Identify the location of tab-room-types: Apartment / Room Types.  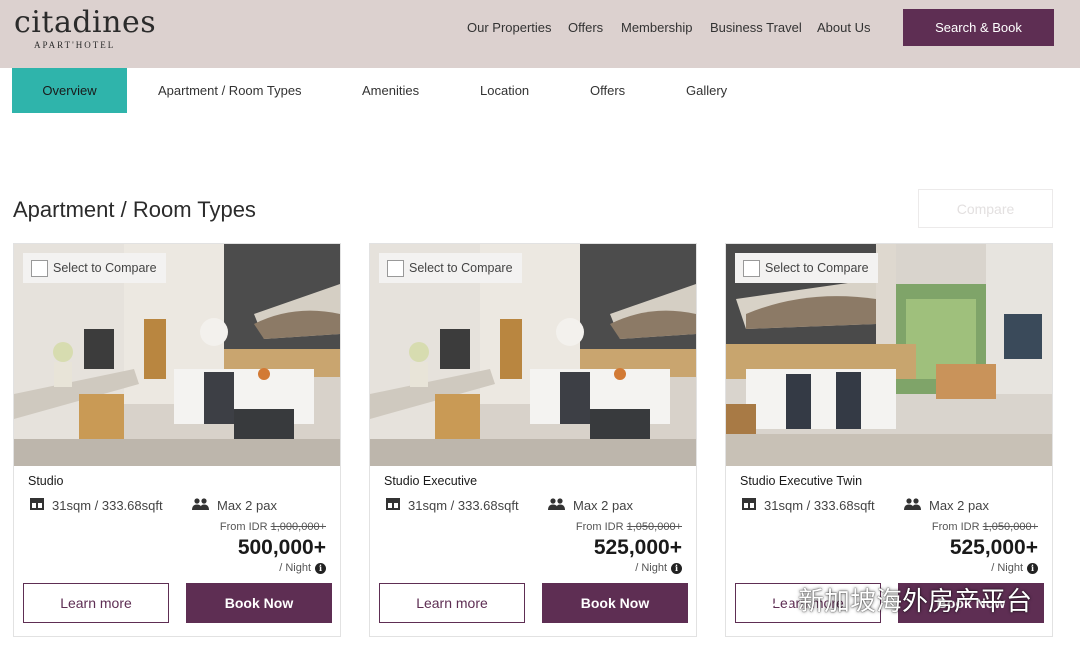
(230, 90).